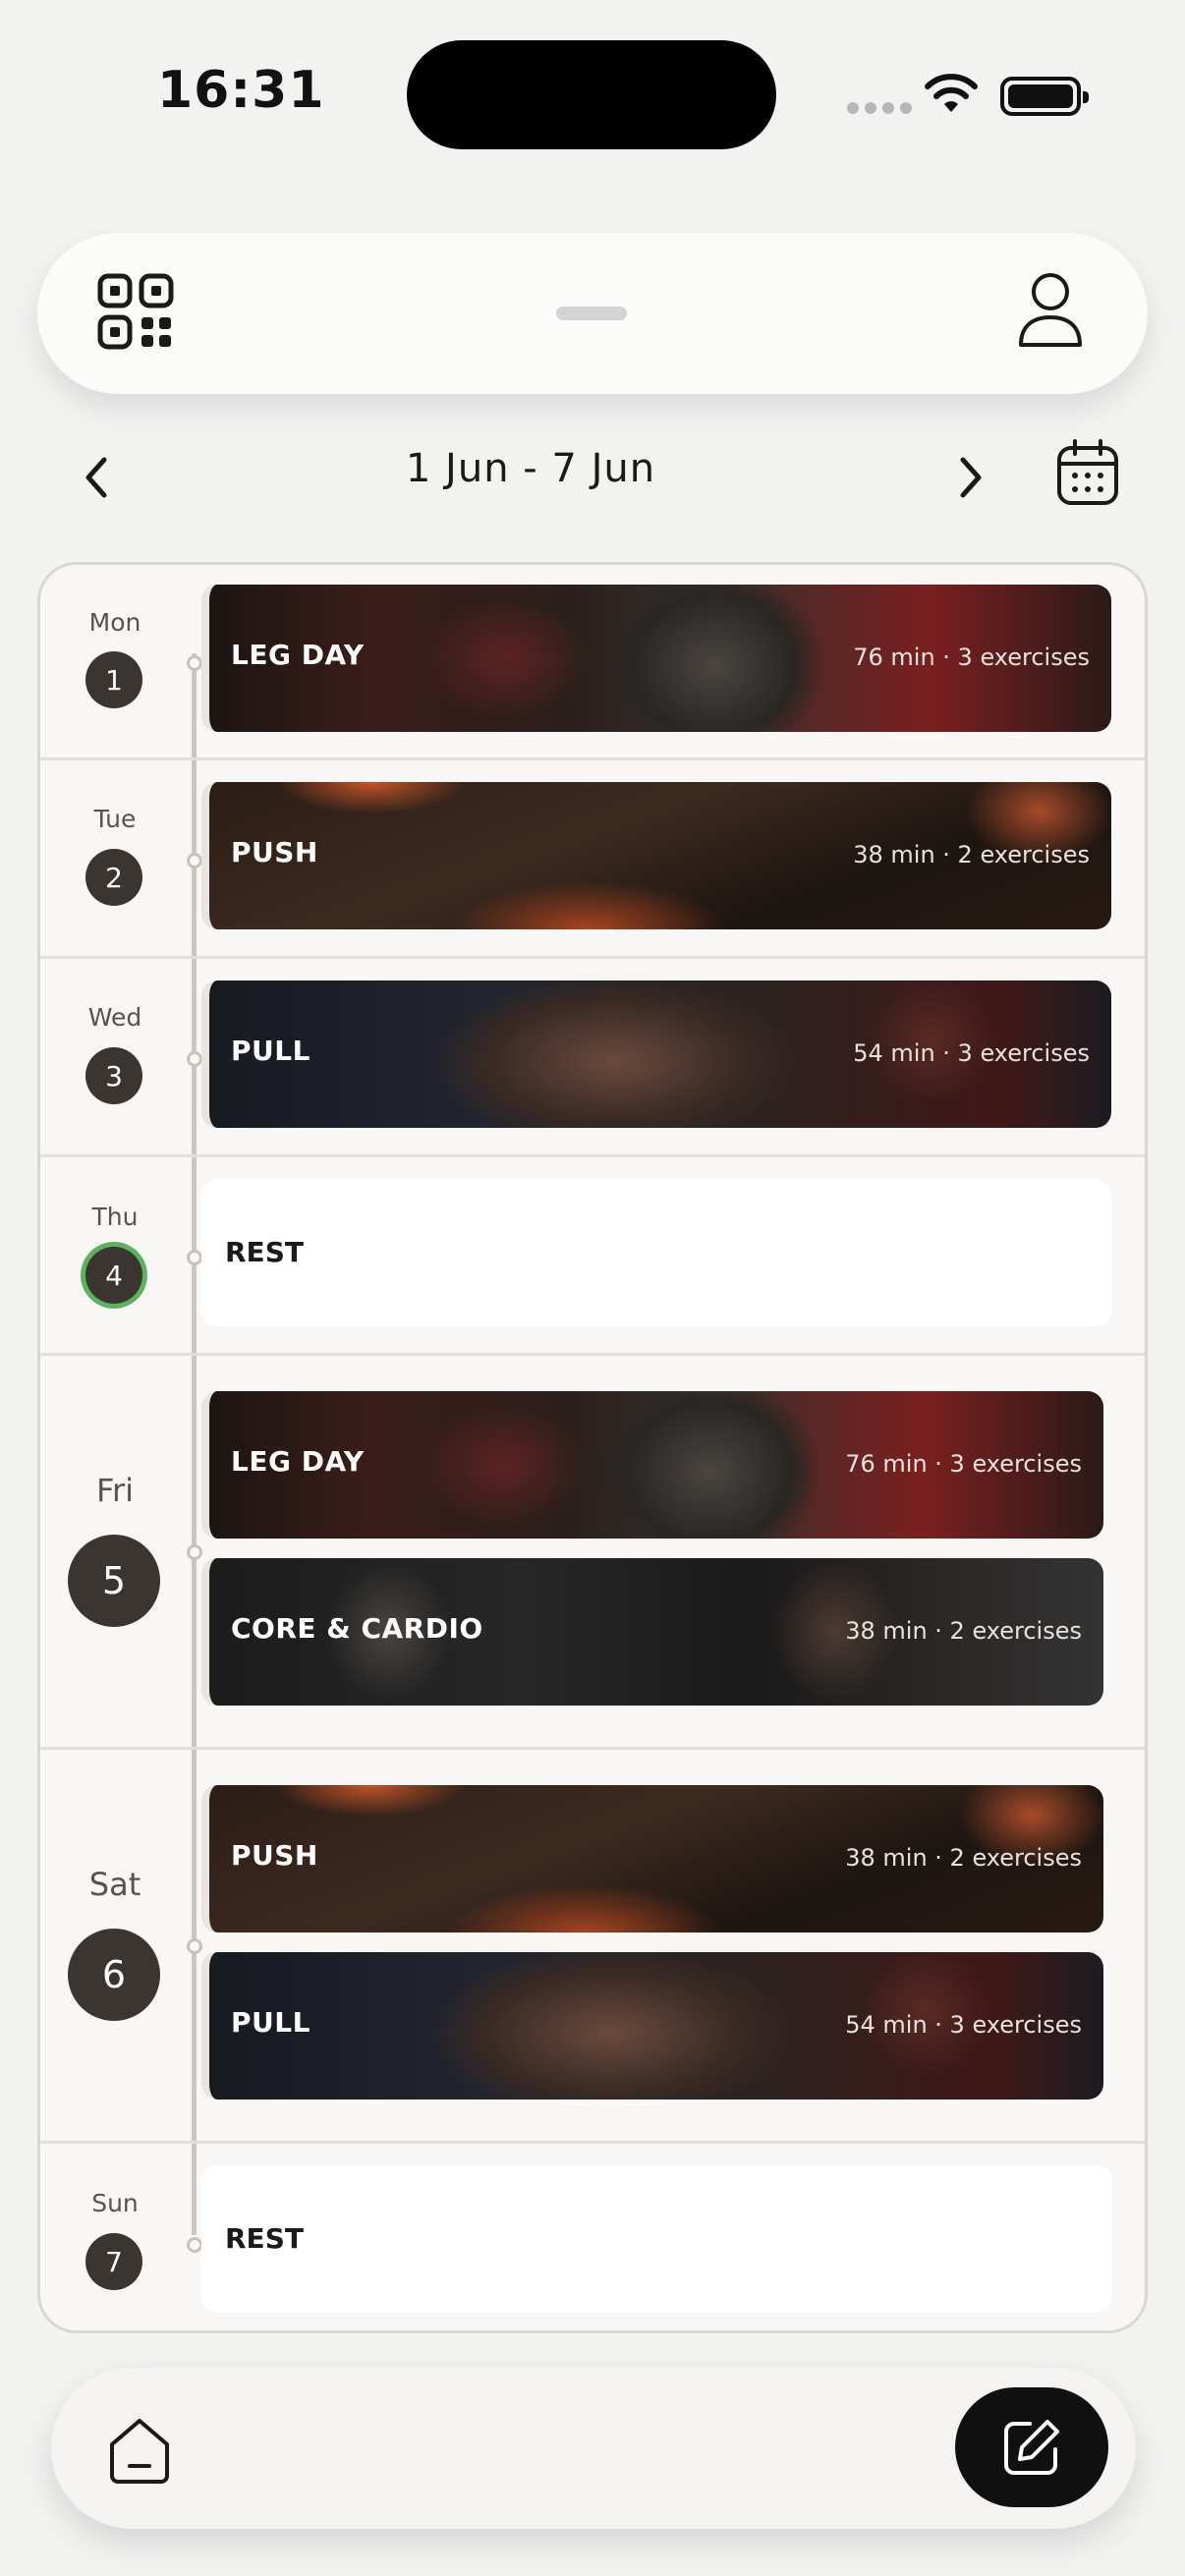  What do you see at coordinates (1088, 472) in the screenshot?
I see `calendar-icon` at bounding box center [1088, 472].